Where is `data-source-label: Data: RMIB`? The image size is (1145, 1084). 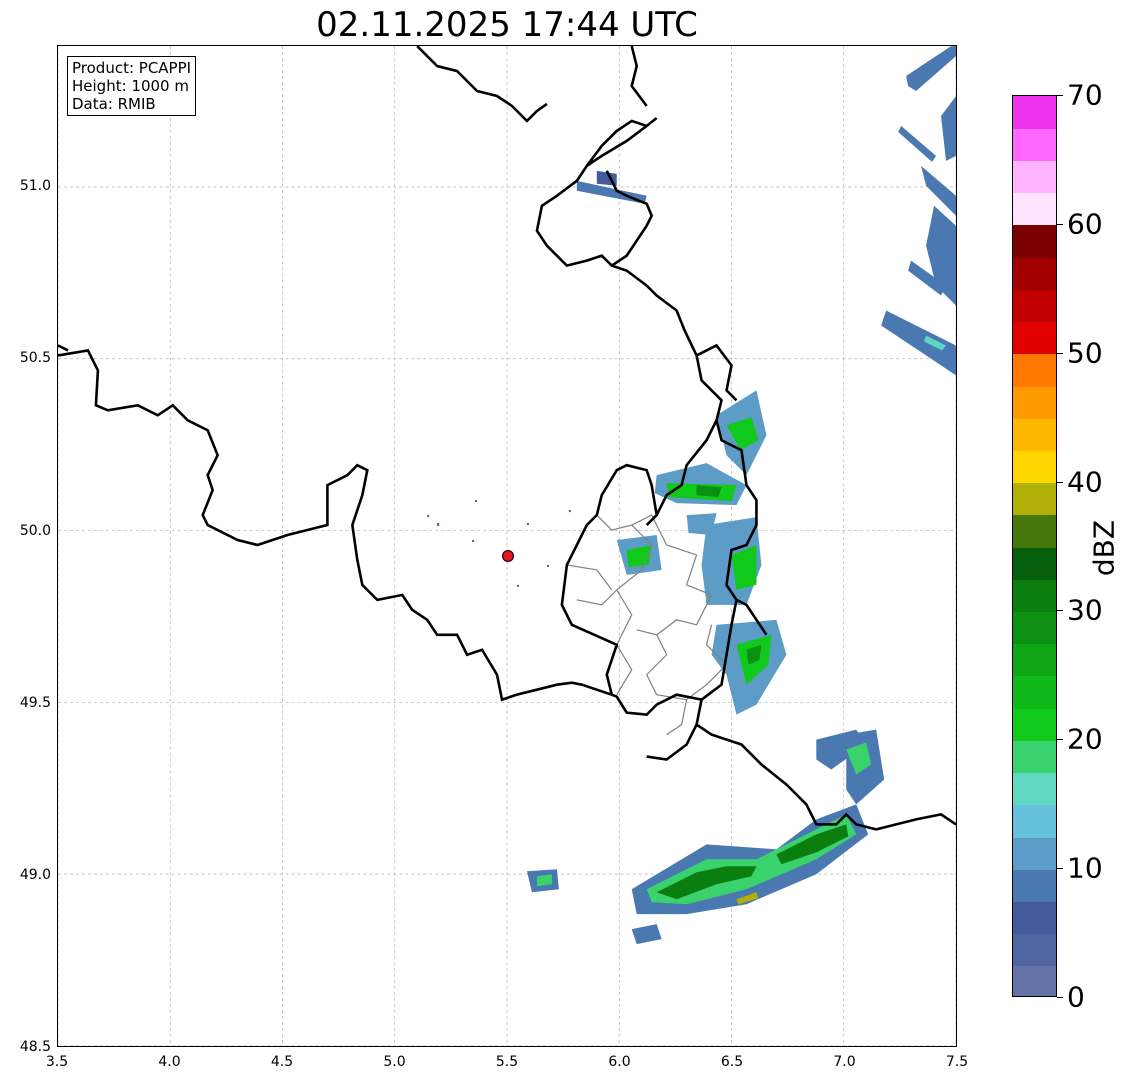 data-source-label: Data: RMIB is located at coordinates (114, 104).